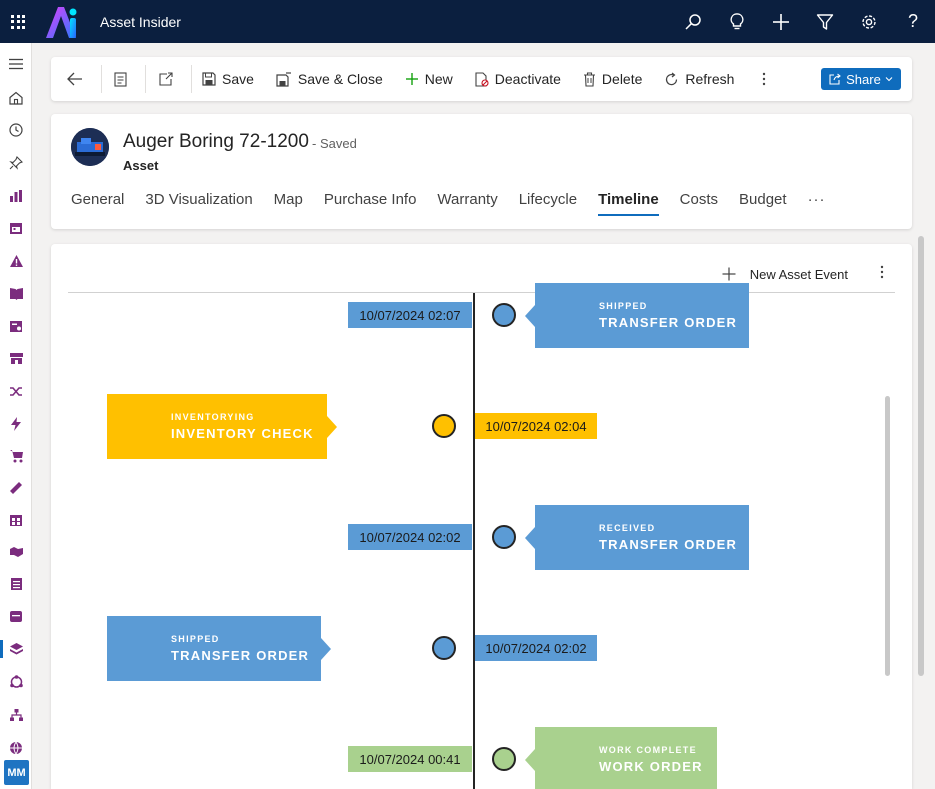  What do you see at coordinates (288, 205) in the screenshot?
I see `tab-map: Map` at bounding box center [288, 205].